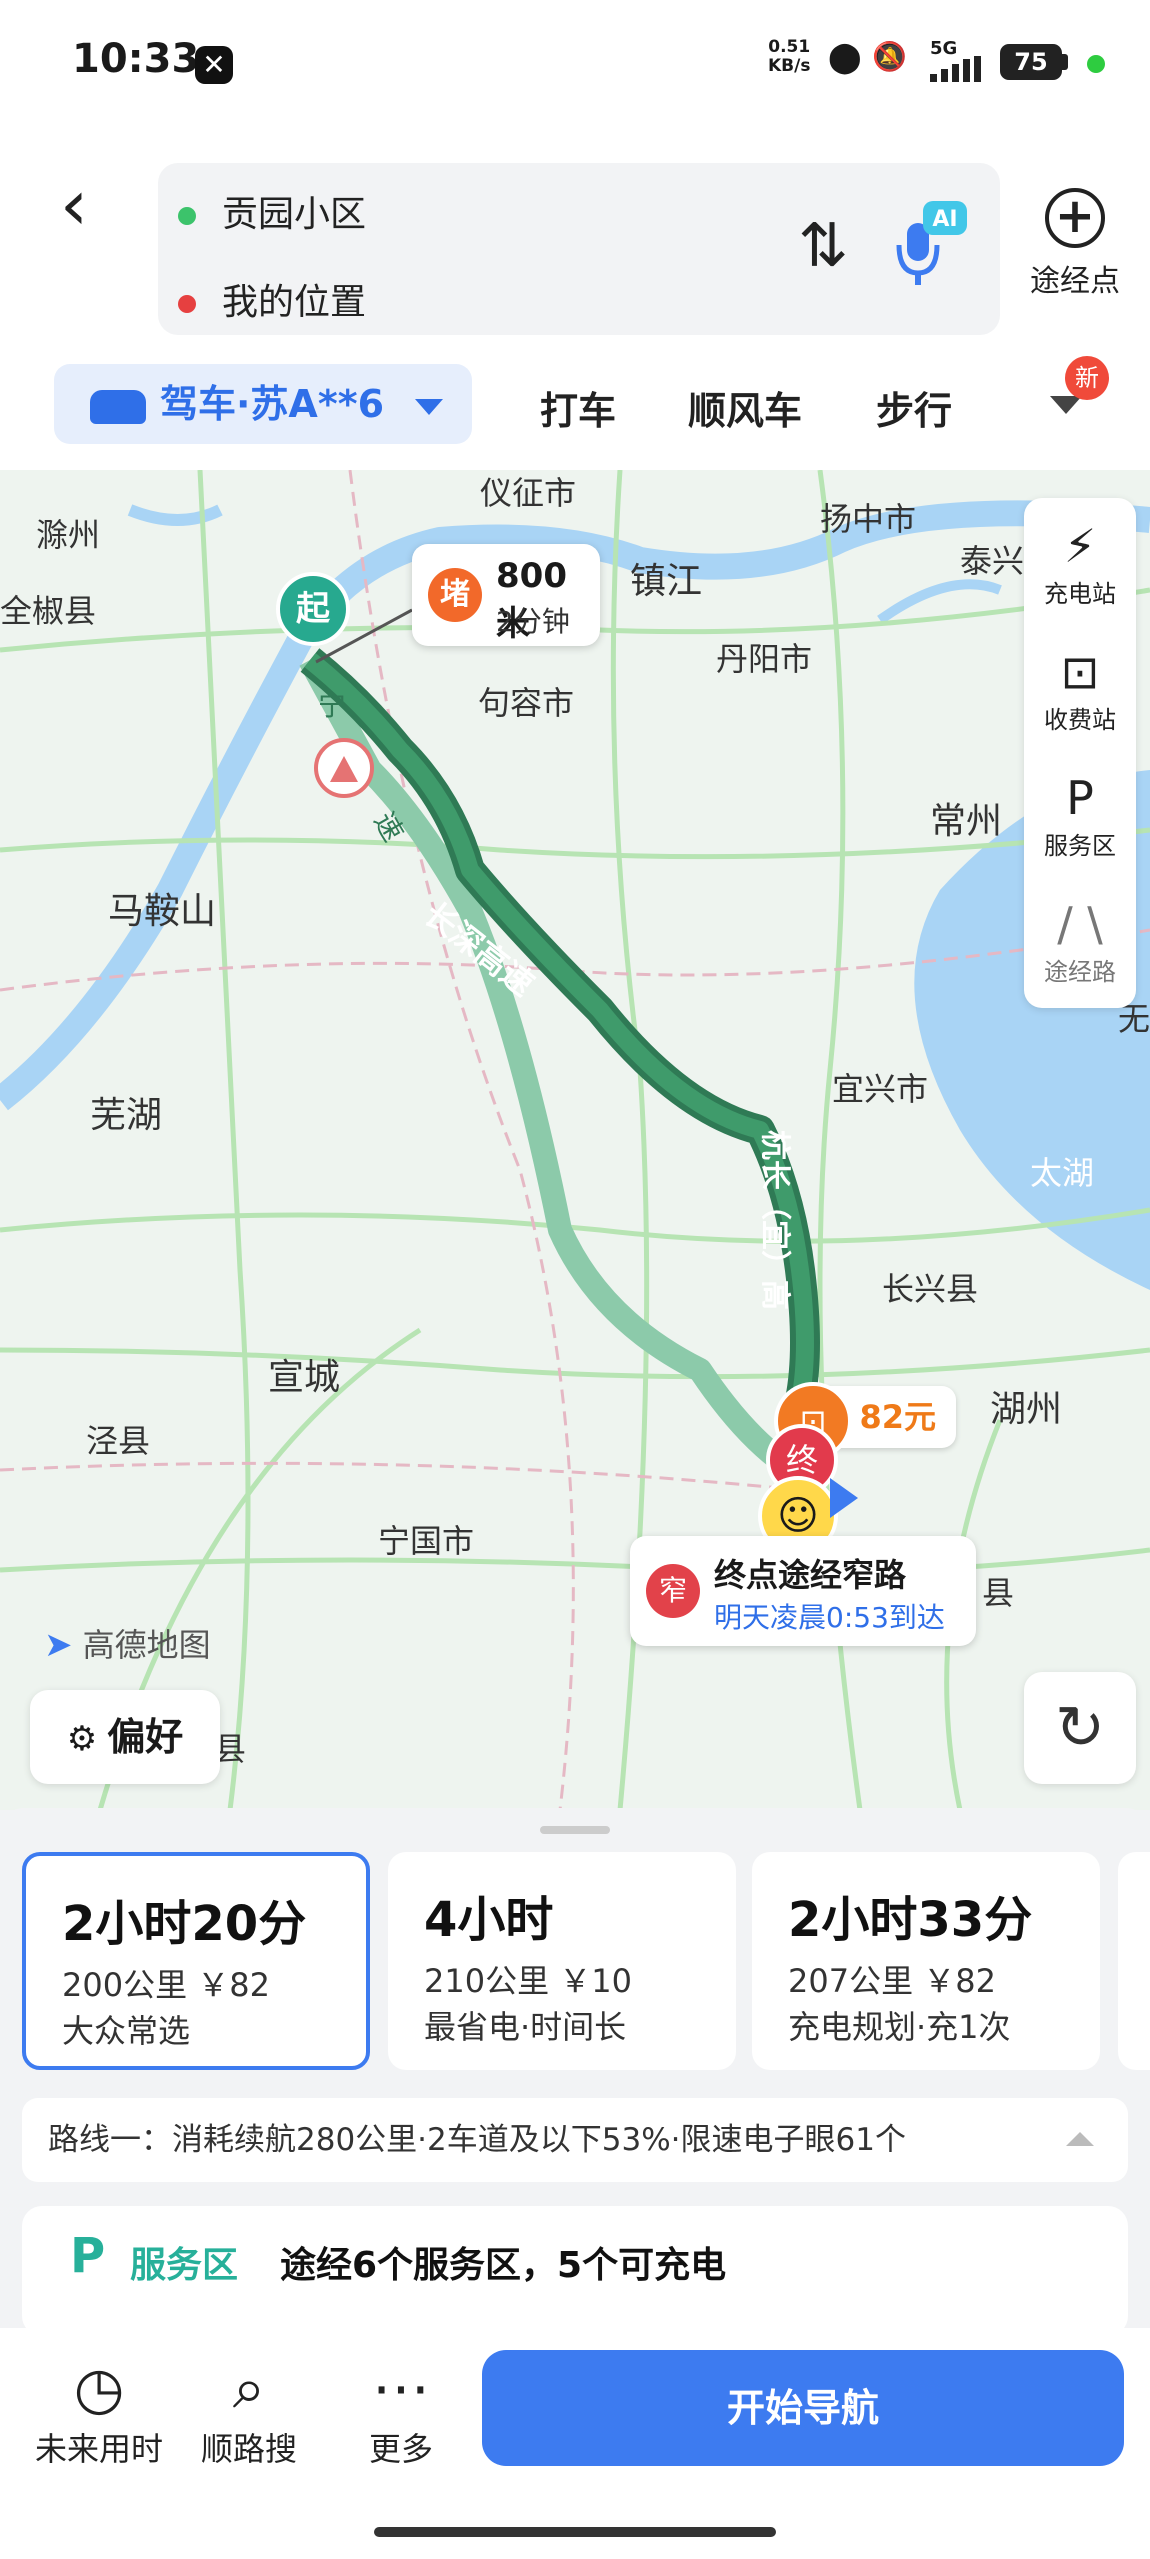 The image size is (1150, 2559). Describe the element at coordinates (1080, 846) in the screenshot. I see `service-area-label: 服务区` at that location.